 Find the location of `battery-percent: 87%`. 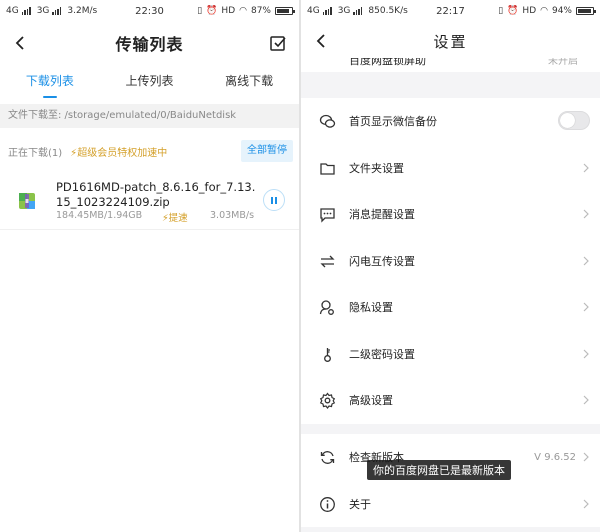

battery-percent: 87% is located at coordinates (260, 11).